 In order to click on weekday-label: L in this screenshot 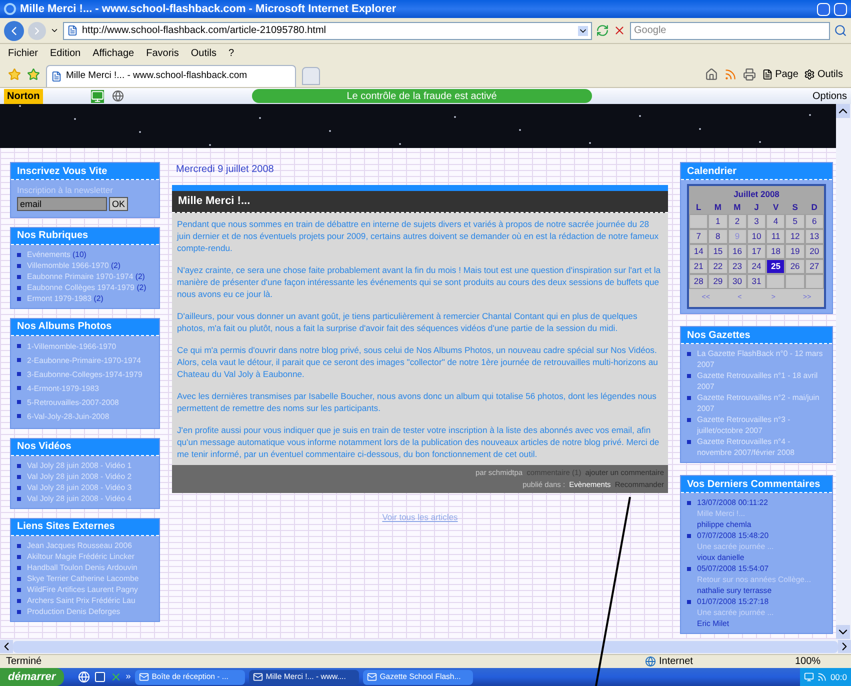, I will do `click(698, 207)`.